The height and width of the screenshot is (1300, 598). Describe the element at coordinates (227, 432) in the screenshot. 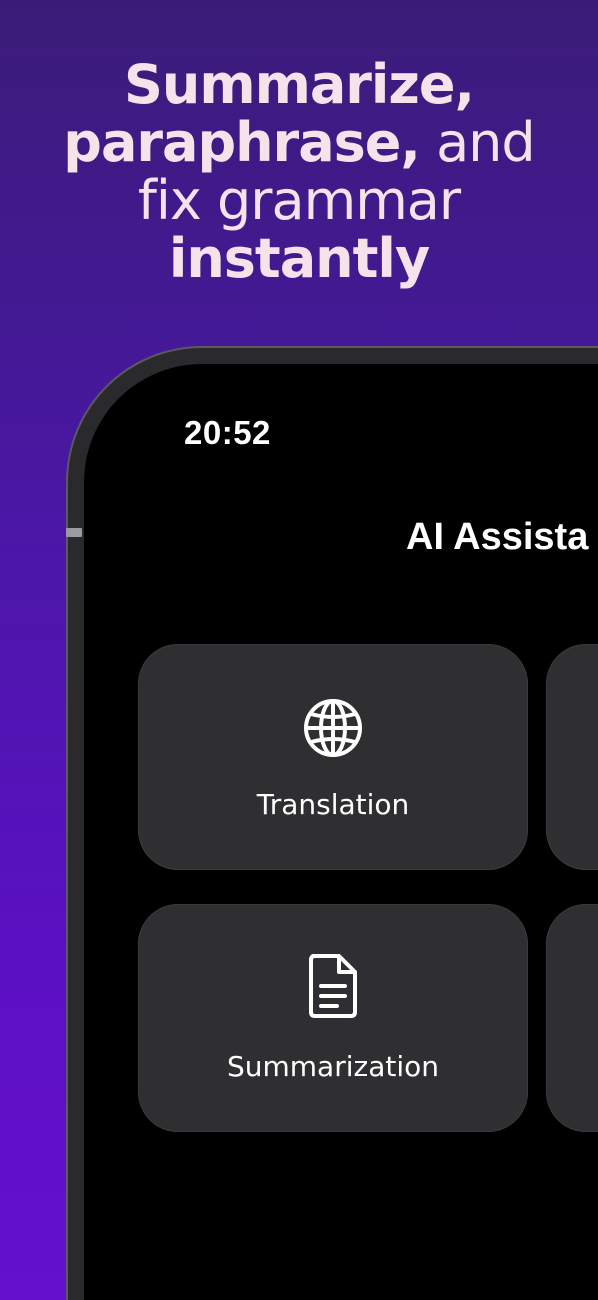

I see `status-bar-time: 20:52` at that location.